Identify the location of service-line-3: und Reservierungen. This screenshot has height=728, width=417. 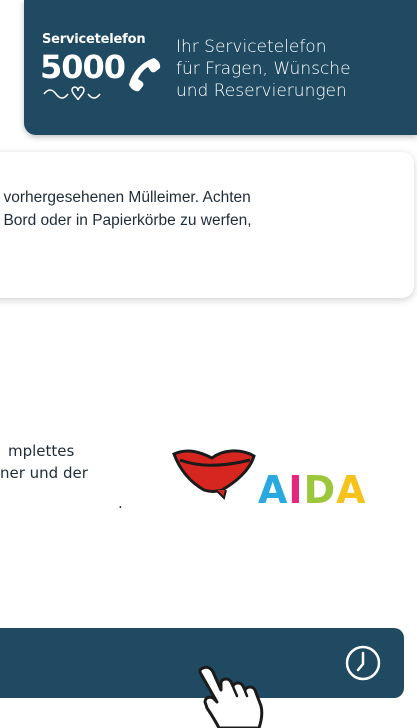
(261, 91).